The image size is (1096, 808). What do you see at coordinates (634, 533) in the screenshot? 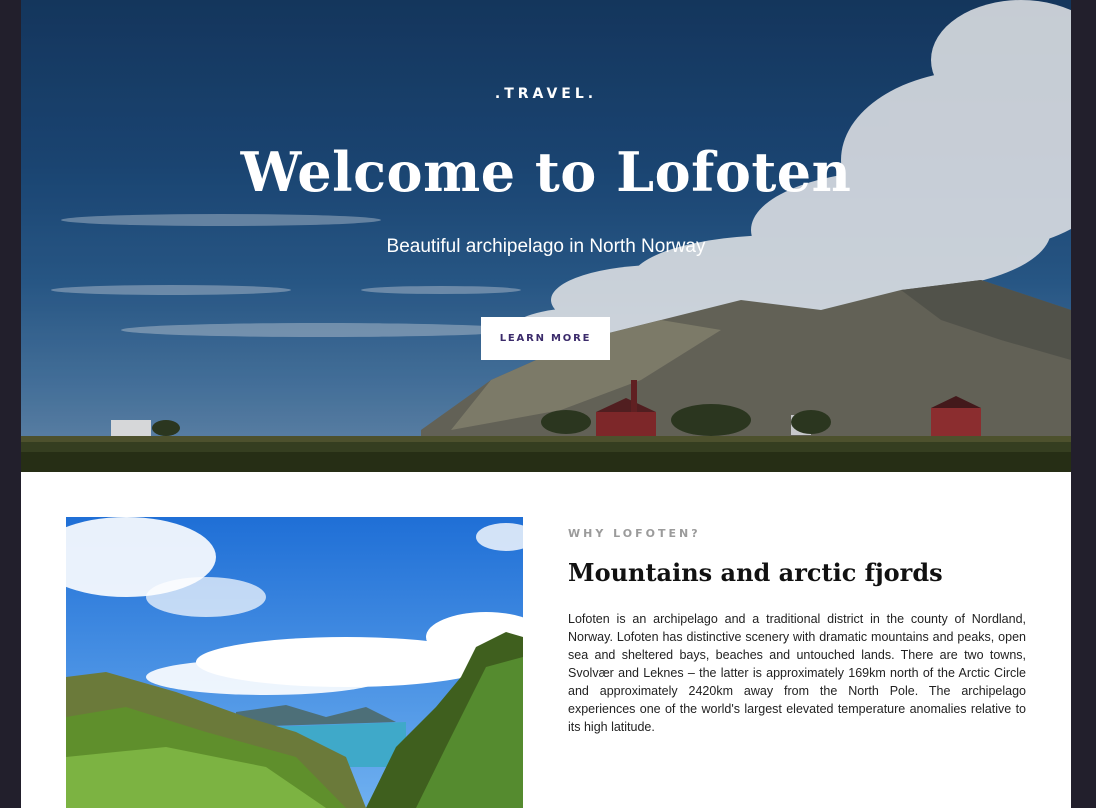
I see `section-eyebrow: WHY LOFOTEN?` at bounding box center [634, 533].